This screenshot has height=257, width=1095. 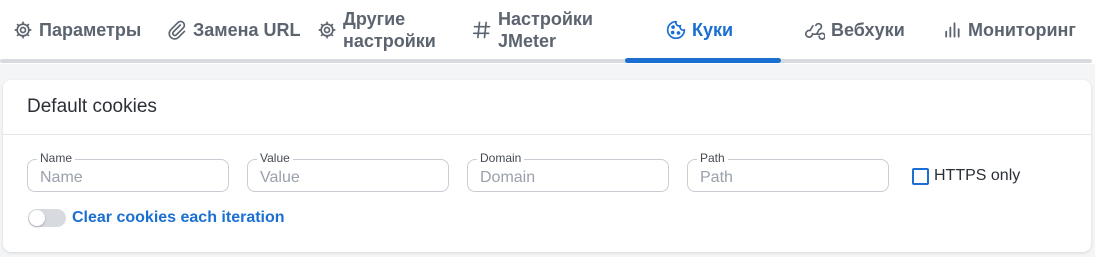 What do you see at coordinates (37, 218) in the screenshot?
I see `toggle-knob` at bounding box center [37, 218].